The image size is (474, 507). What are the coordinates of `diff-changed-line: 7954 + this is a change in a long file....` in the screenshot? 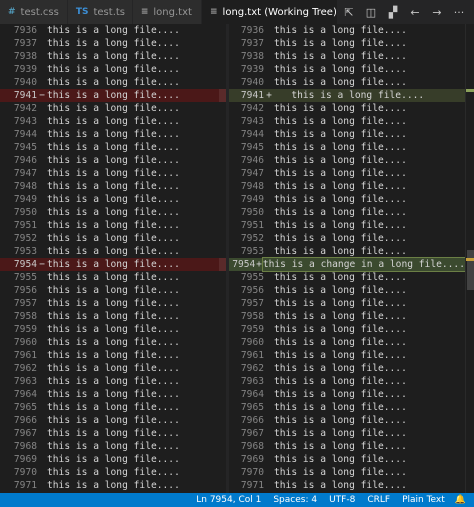 It's located at (347, 264).